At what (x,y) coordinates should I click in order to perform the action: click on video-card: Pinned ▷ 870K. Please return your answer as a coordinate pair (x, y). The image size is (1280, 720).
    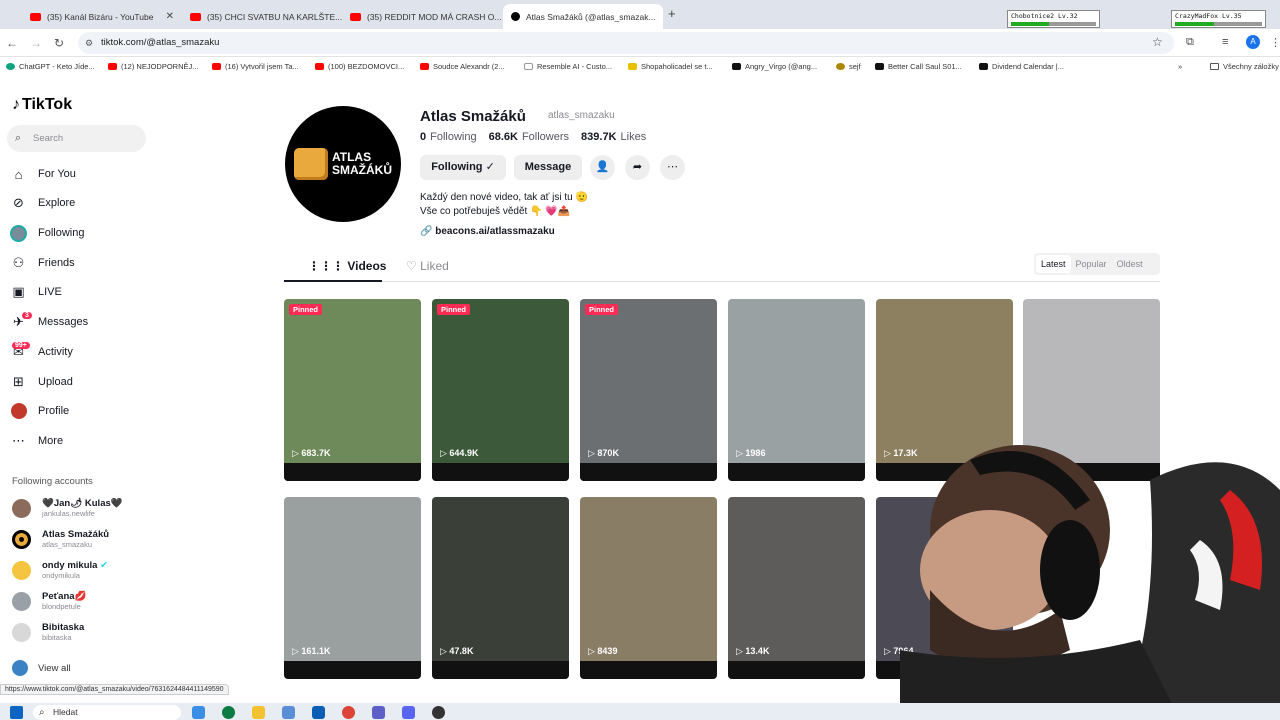
    Looking at the image, I should click on (648, 390).